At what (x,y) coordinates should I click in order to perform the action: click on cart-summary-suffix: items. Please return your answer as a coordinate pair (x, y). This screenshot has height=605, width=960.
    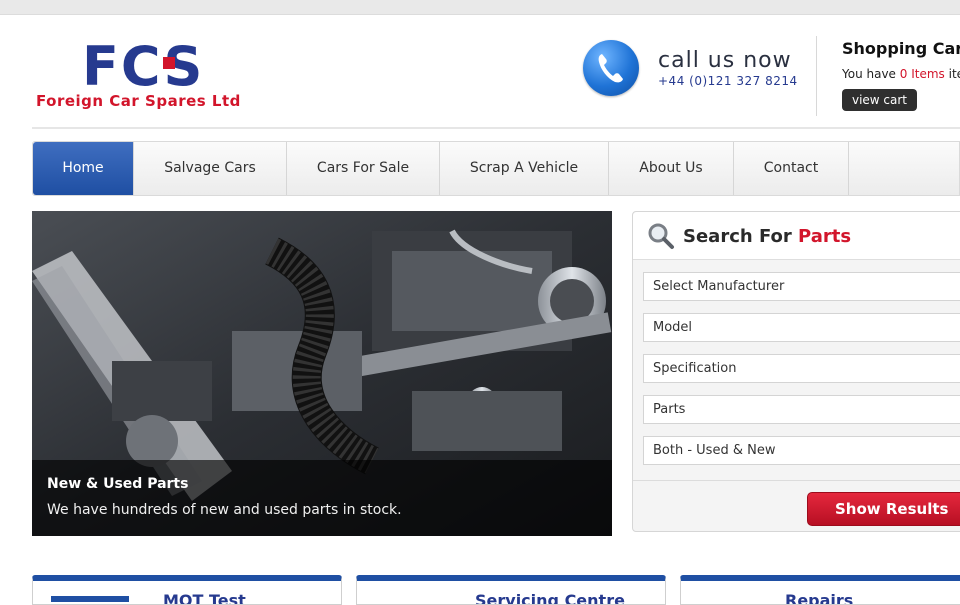
    Looking at the image, I should click on (954, 74).